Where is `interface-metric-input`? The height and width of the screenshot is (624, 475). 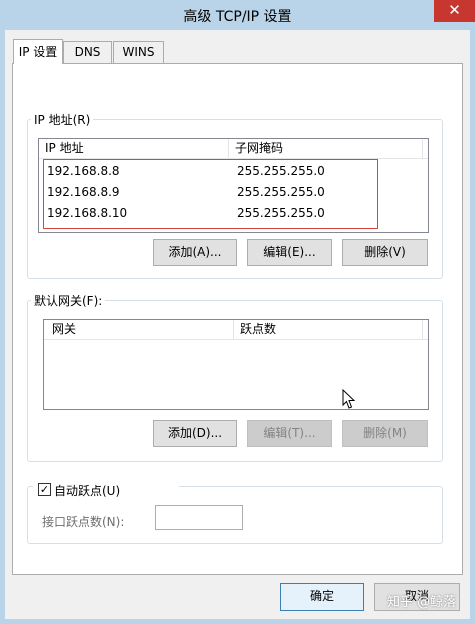 interface-metric-input is located at coordinates (199, 517).